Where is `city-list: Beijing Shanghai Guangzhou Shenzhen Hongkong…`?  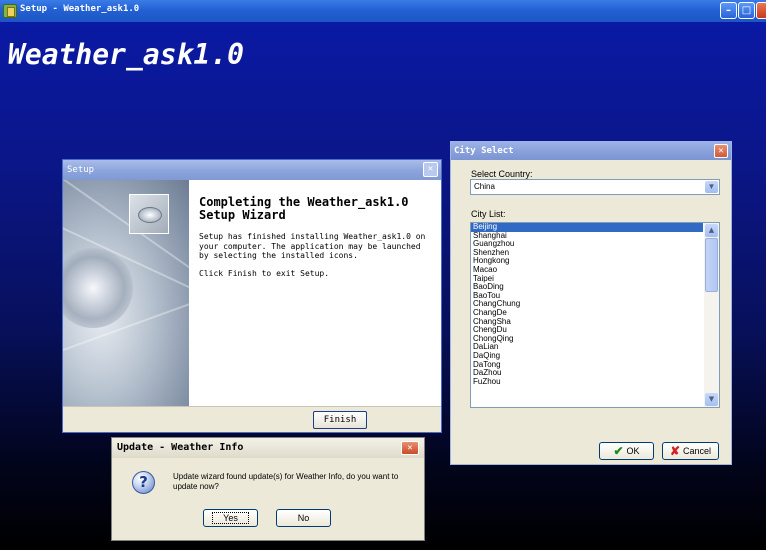 city-list: Beijing Shanghai Guangzhou Shenzhen Hongkong… is located at coordinates (595, 315).